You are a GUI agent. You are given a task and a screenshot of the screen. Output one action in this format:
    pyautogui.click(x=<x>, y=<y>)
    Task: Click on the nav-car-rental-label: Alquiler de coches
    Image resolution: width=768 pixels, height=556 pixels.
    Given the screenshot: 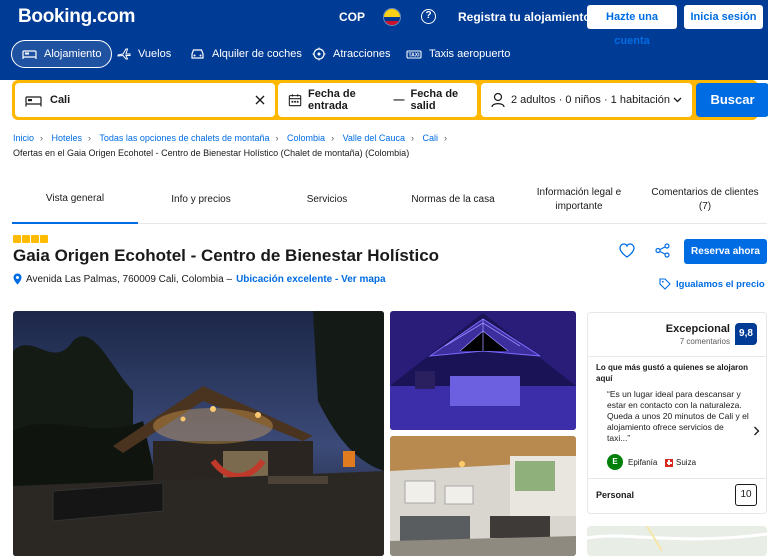 What is the action you would take?
    pyautogui.click(x=257, y=54)
    